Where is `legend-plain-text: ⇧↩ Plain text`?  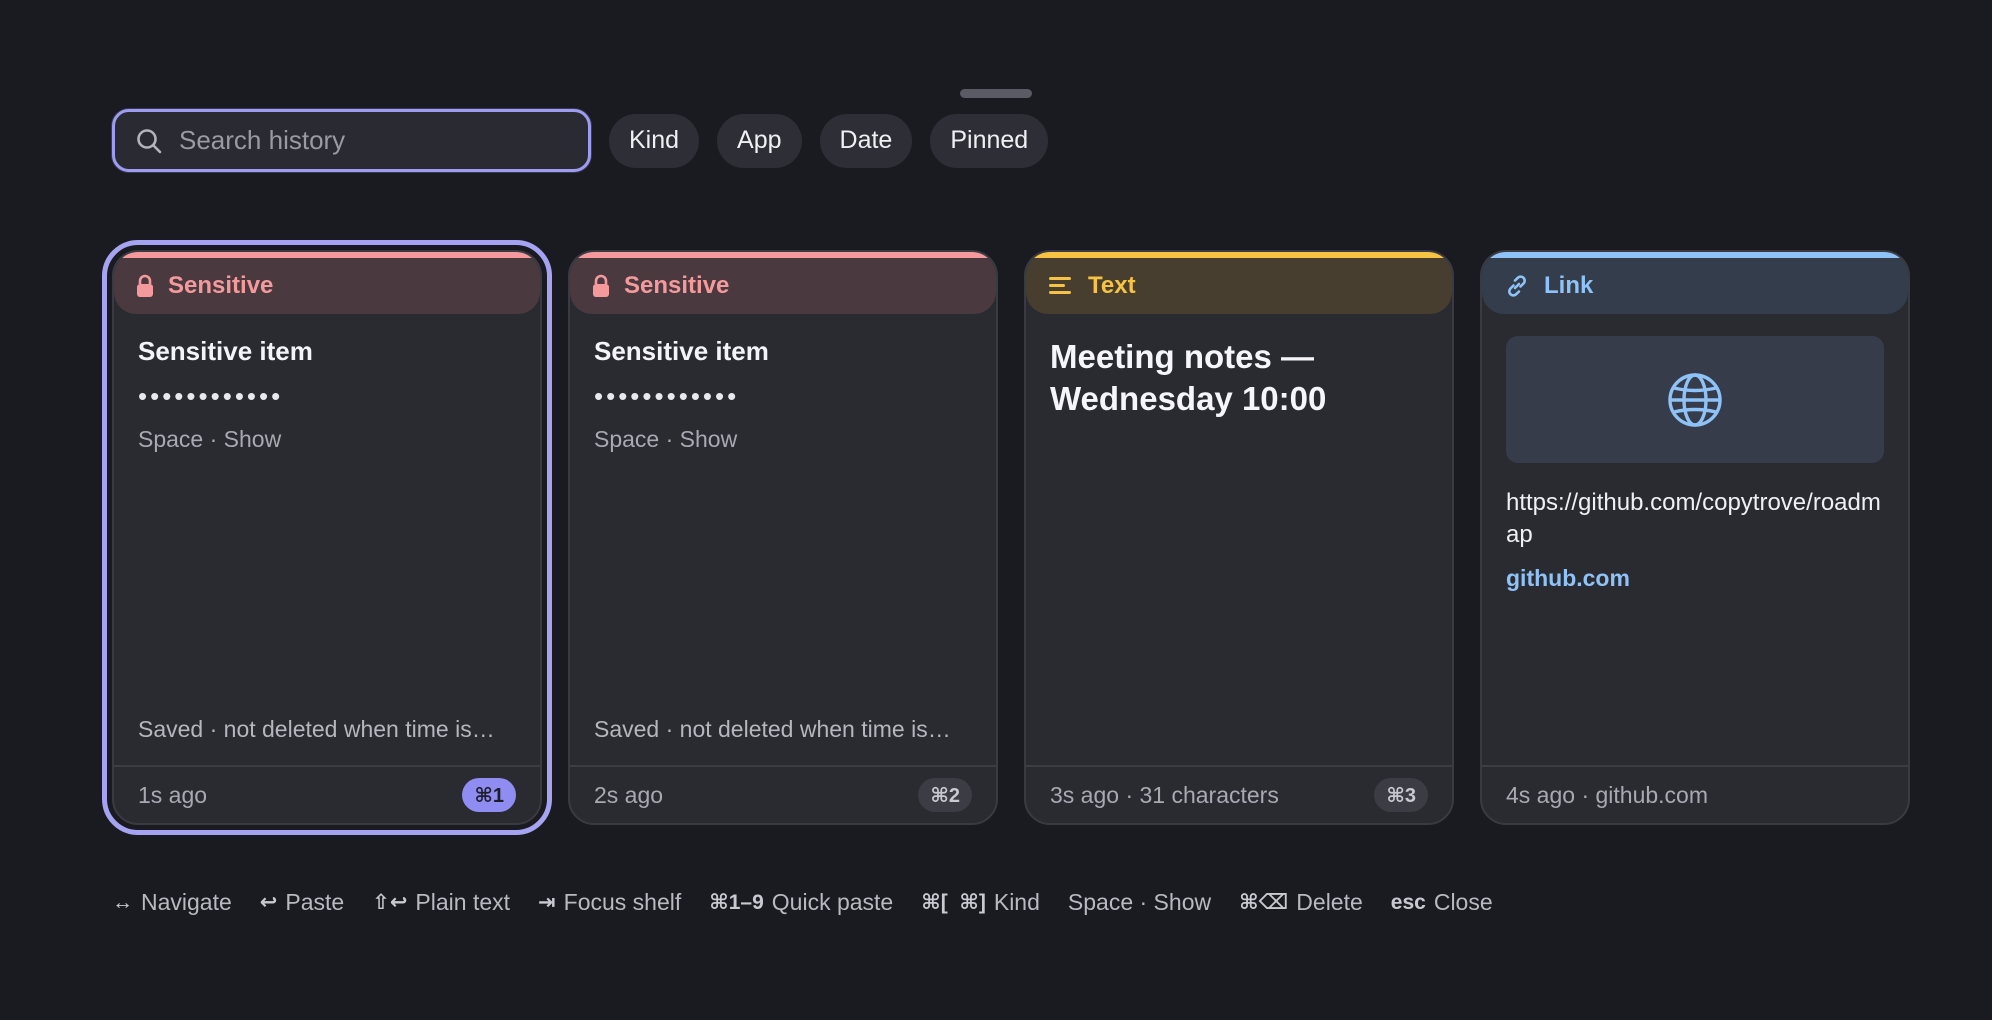 legend-plain-text: ⇧↩ Plain text is located at coordinates (441, 902).